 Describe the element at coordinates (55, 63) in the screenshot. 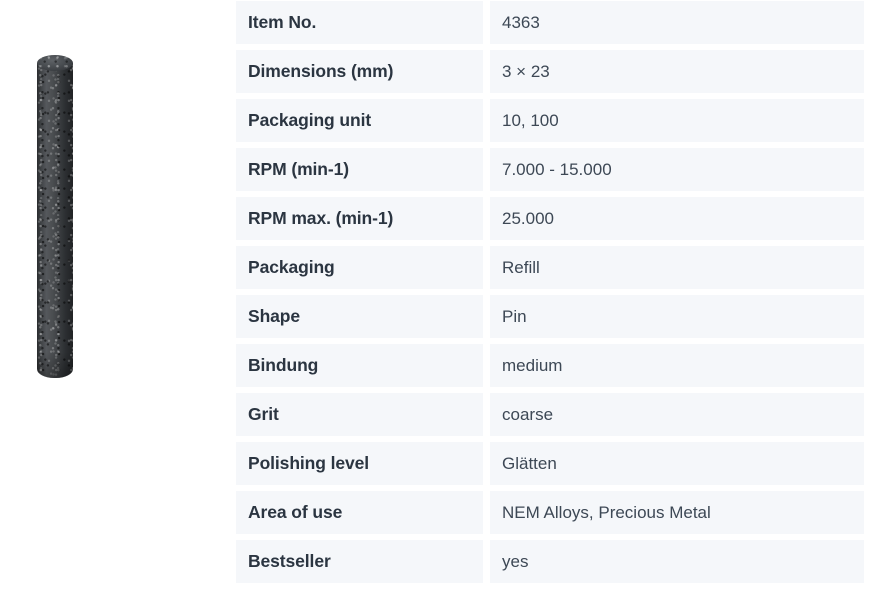

I see `pin-top-face` at that location.